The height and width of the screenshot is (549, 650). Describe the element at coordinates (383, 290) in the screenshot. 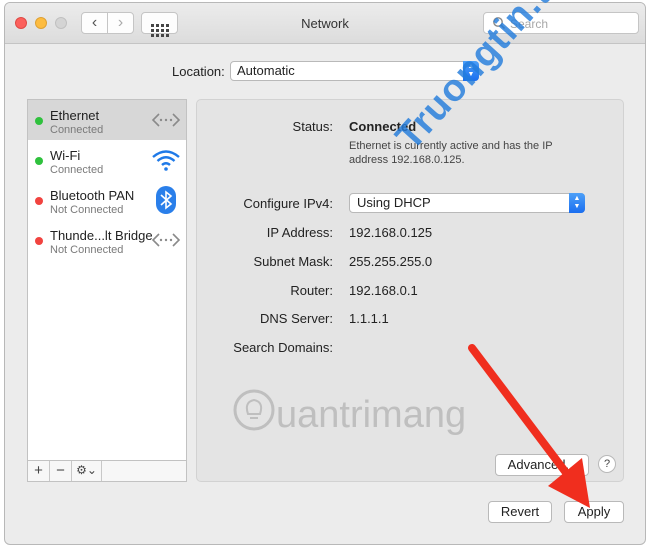

I see `router-value: 192.168.0.1` at that location.